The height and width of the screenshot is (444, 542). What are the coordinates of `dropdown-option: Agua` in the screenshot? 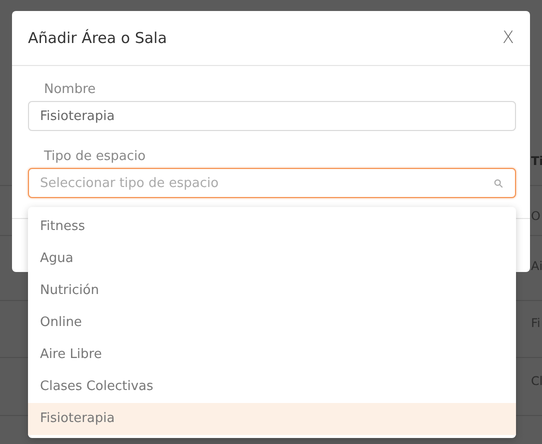 It's located at (272, 259).